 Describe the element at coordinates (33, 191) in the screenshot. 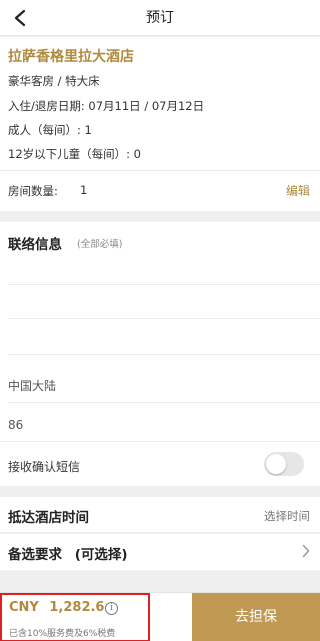

I see `rooms-label: 房间数量:` at that location.